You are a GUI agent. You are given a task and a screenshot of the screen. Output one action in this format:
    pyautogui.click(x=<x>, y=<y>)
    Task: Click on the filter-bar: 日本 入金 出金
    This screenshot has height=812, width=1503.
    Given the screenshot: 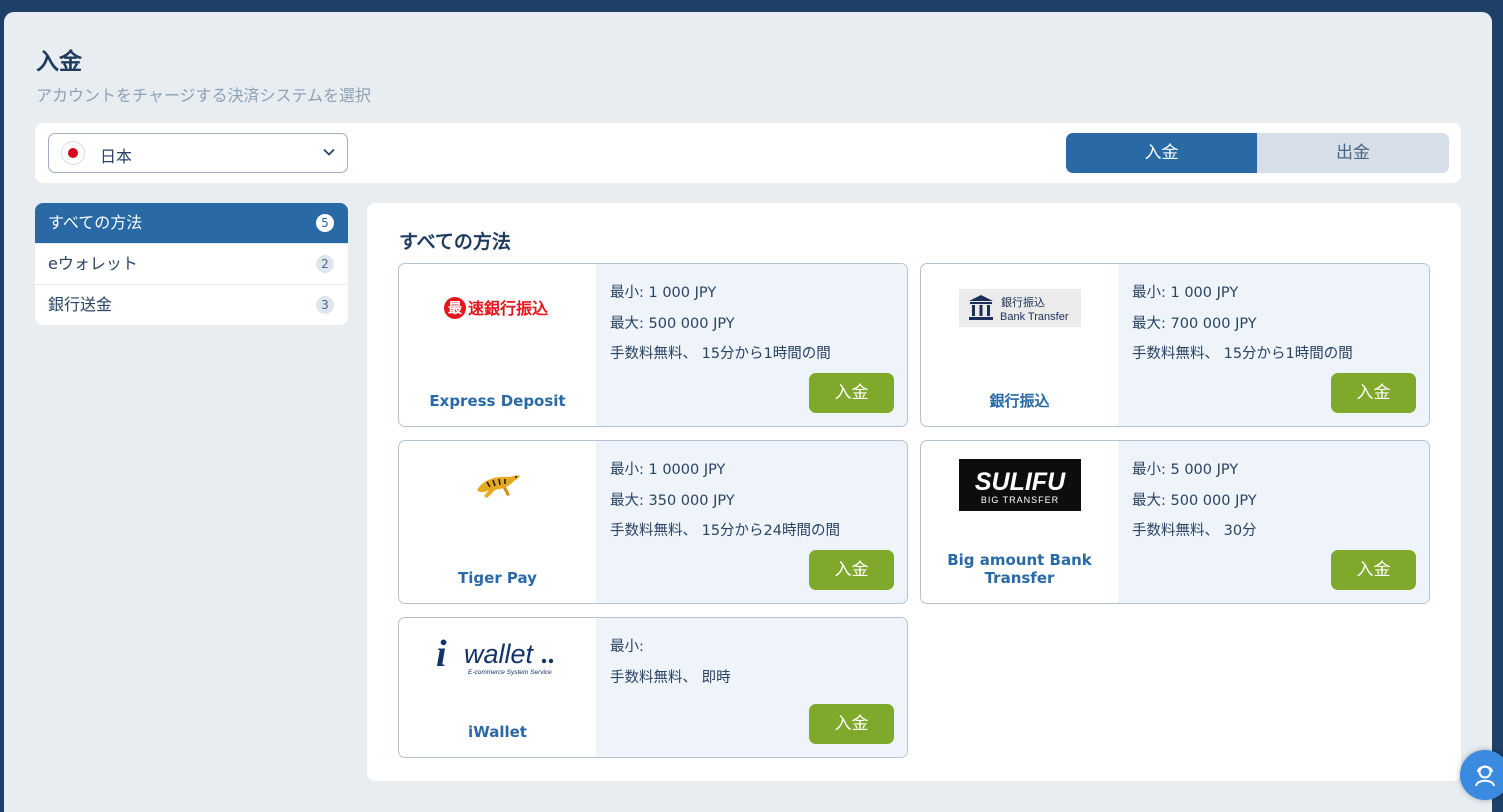 What is the action you would take?
    pyautogui.click(x=748, y=153)
    